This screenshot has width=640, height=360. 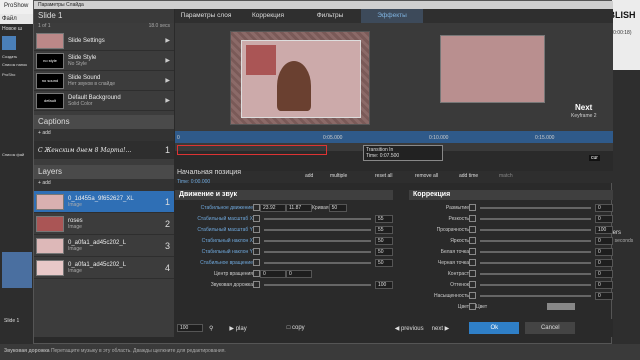 What do you see at coordinates (426, 176) in the screenshot?
I see `remove-all-button: remove all` at bounding box center [426, 176].